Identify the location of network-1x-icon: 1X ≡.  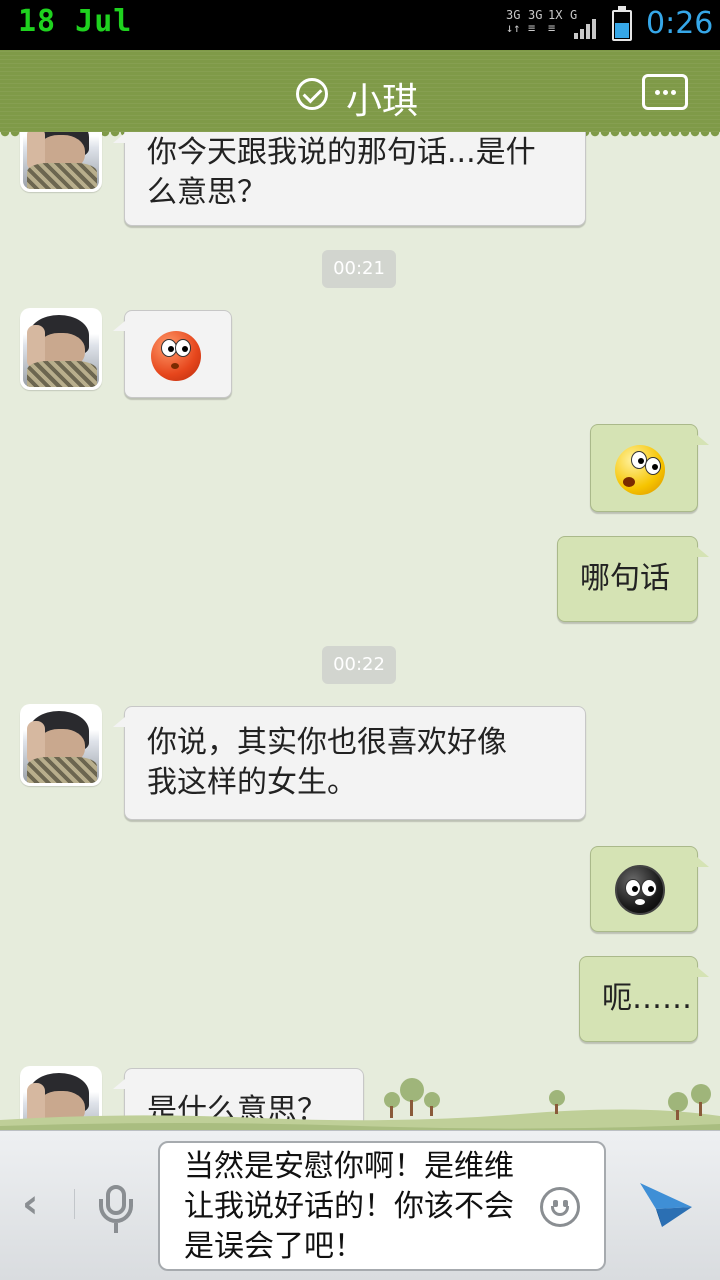
(555, 21).